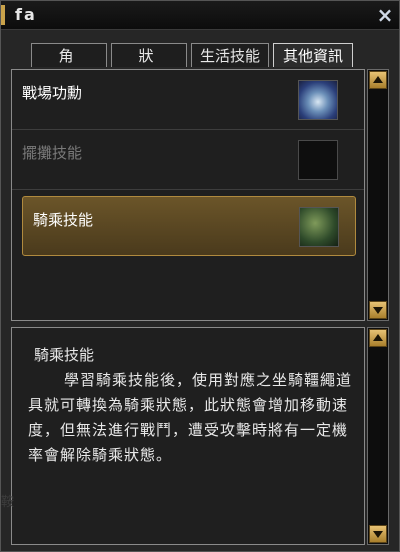 This screenshot has height=552, width=400. Describe the element at coordinates (63, 220) in the screenshot. I see `skill-name: 騎乘技能` at that location.